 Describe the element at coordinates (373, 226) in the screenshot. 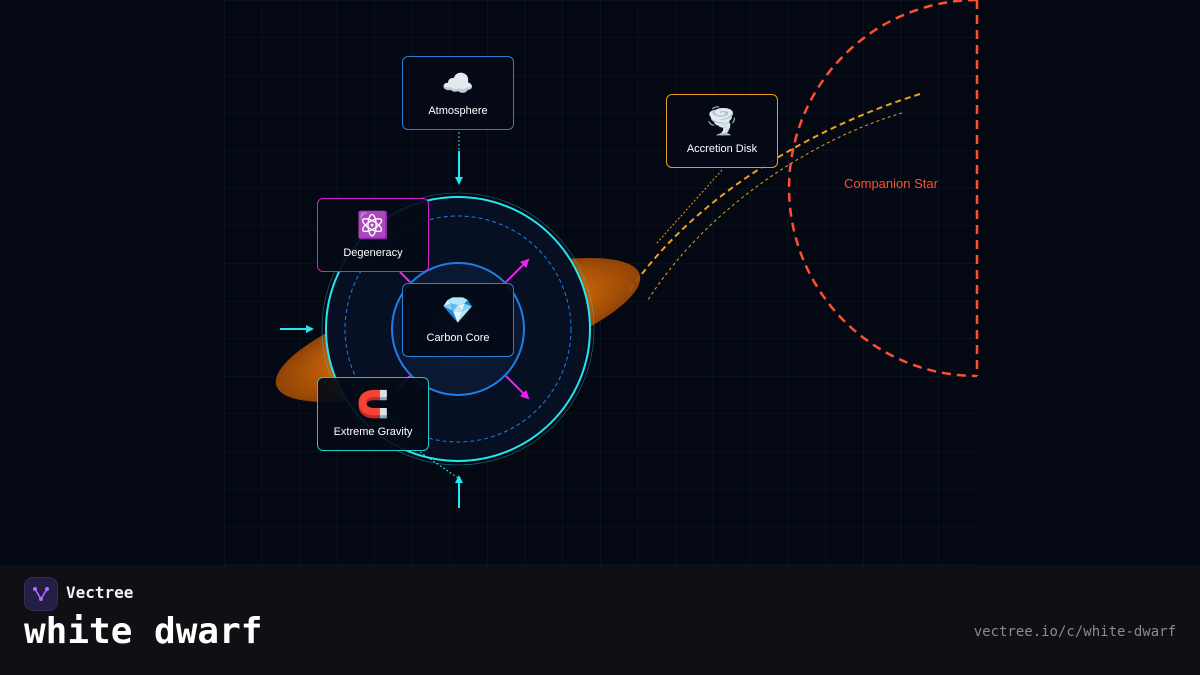

I see `atom-icon: ⚛️` at that location.